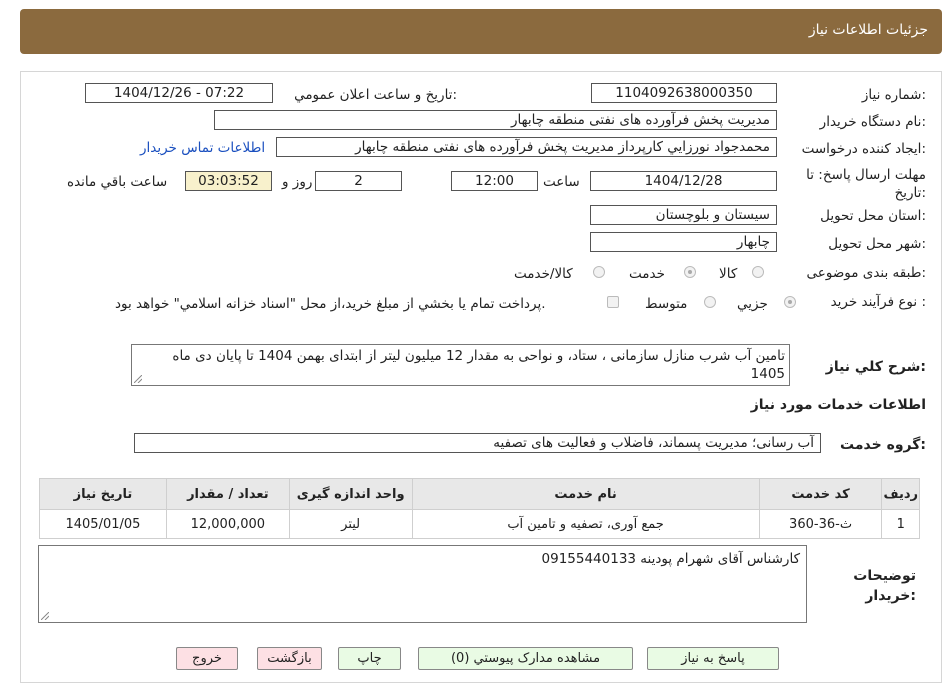 The image size is (944, 691). I want to click on buyer-notes-field: کارشناس آقای شهرام پودینه 09155440133, so click(422, 584).